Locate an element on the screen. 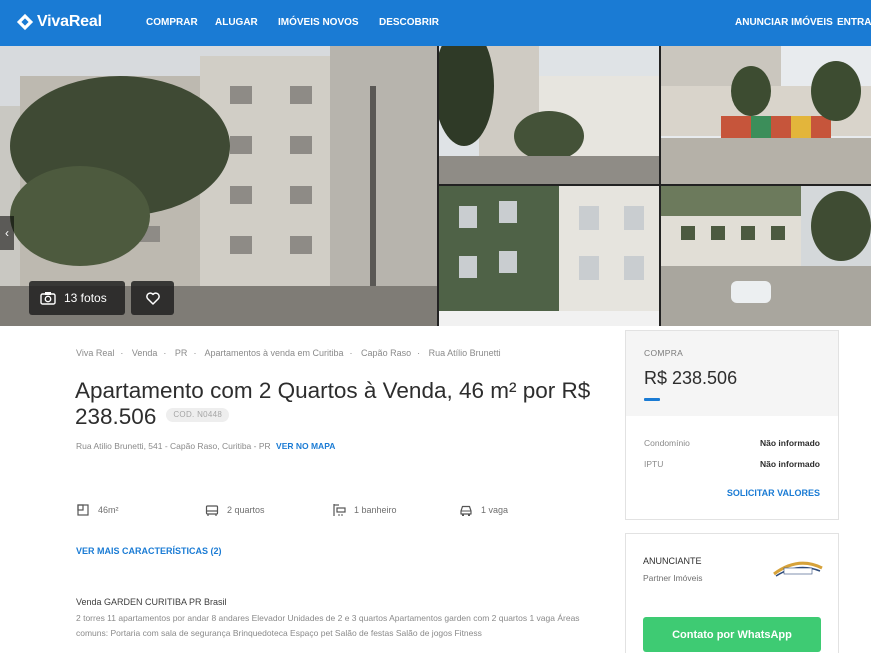  breadcrumb-item: Apartamentos à venda em Curitiba is located at coordinates (273, 353).